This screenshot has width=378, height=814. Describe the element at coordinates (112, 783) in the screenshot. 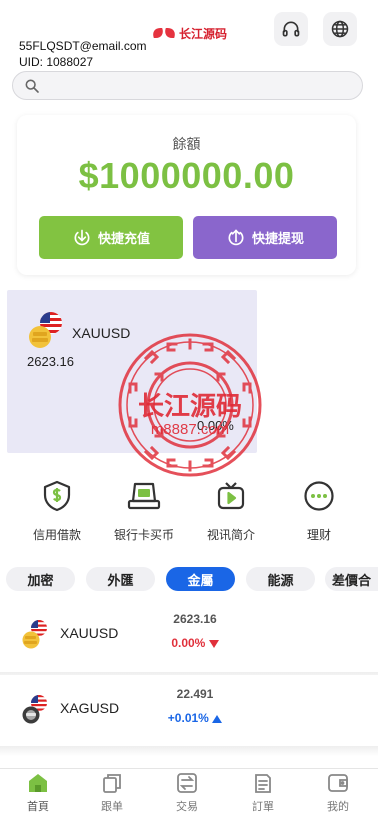

I see `copy-icon` at that location.